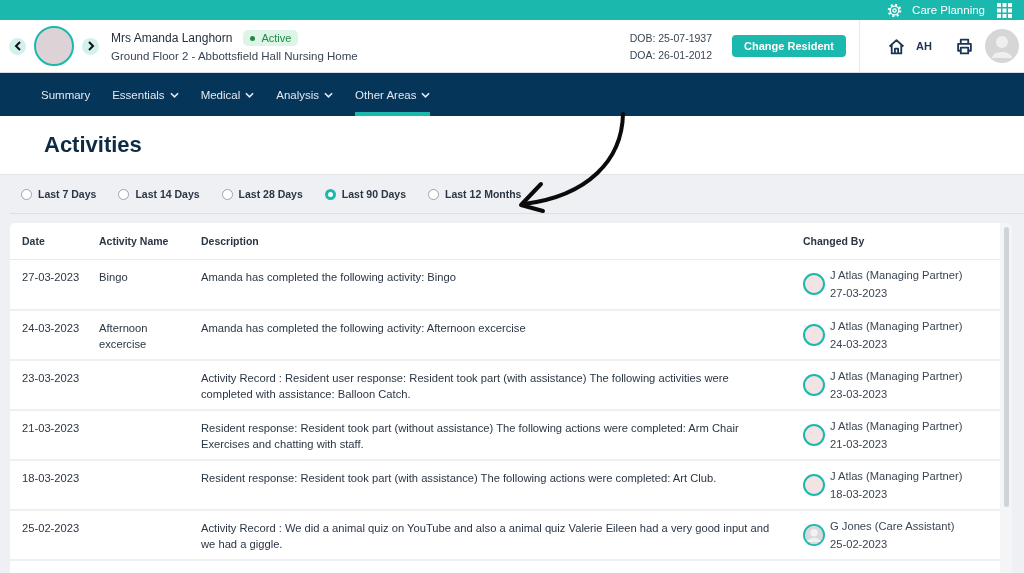 This screenshot has height=573, width=1024. I want to click on scrollbar, so click(1006, 398).